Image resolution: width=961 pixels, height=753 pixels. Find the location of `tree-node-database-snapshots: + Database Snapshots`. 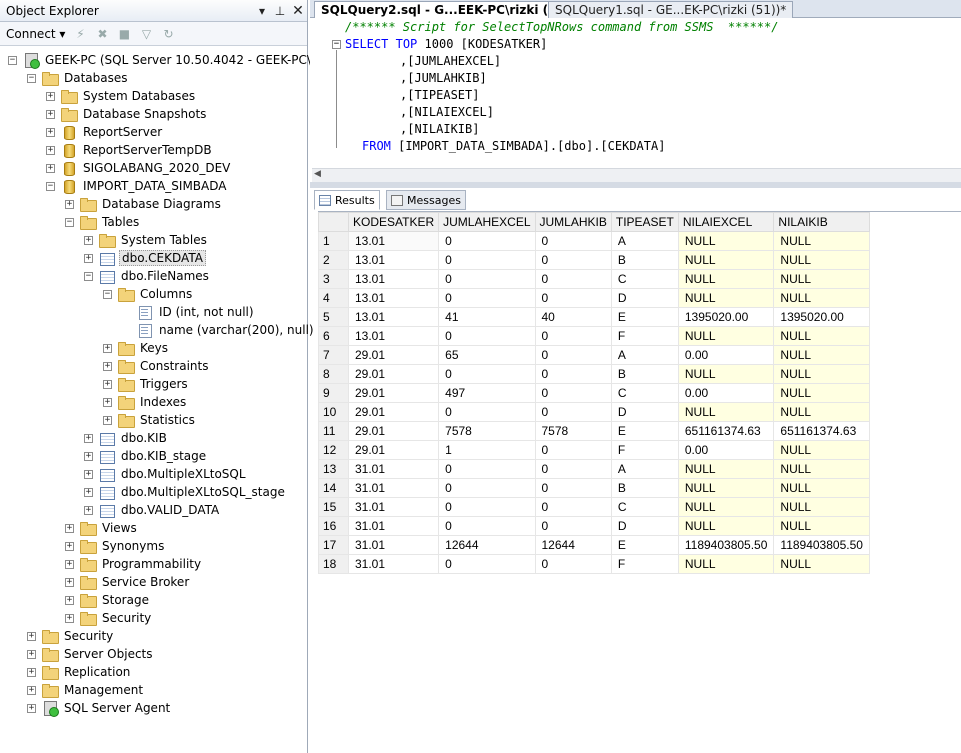

tree-node-database-snapshots: + Database Snapshots is located at coordinates (127, 114).